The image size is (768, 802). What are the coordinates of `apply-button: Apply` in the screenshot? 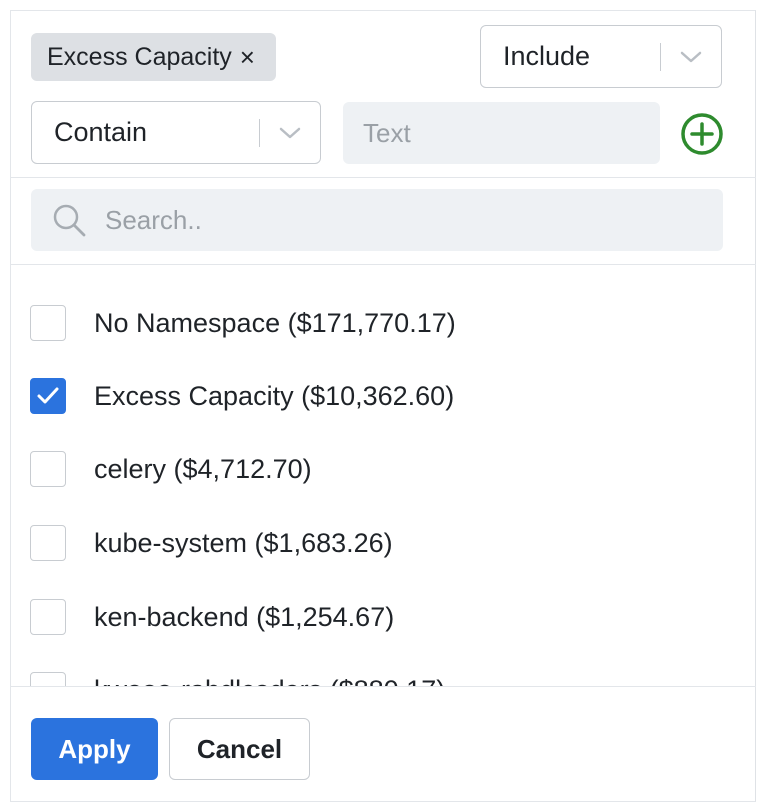 It's located at (94, 749).